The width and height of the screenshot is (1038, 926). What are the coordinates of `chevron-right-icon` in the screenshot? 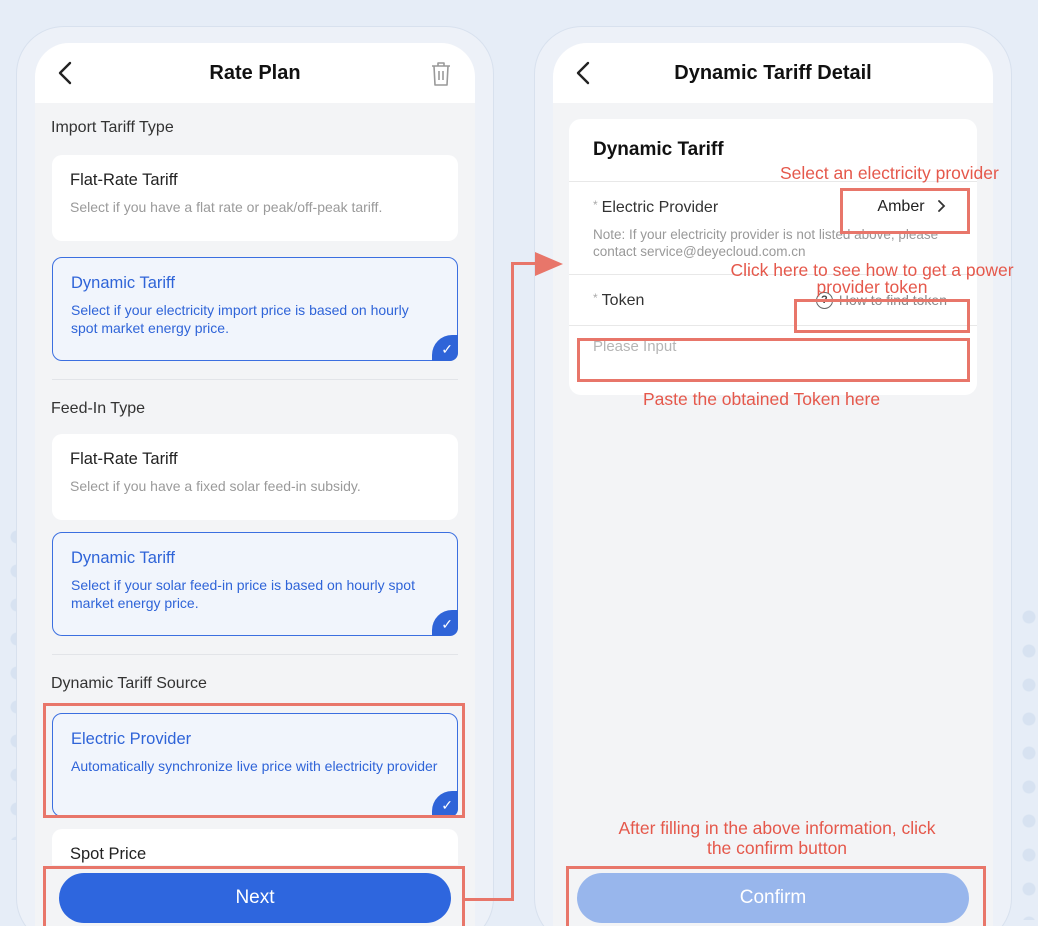 It's located at (942, 206).